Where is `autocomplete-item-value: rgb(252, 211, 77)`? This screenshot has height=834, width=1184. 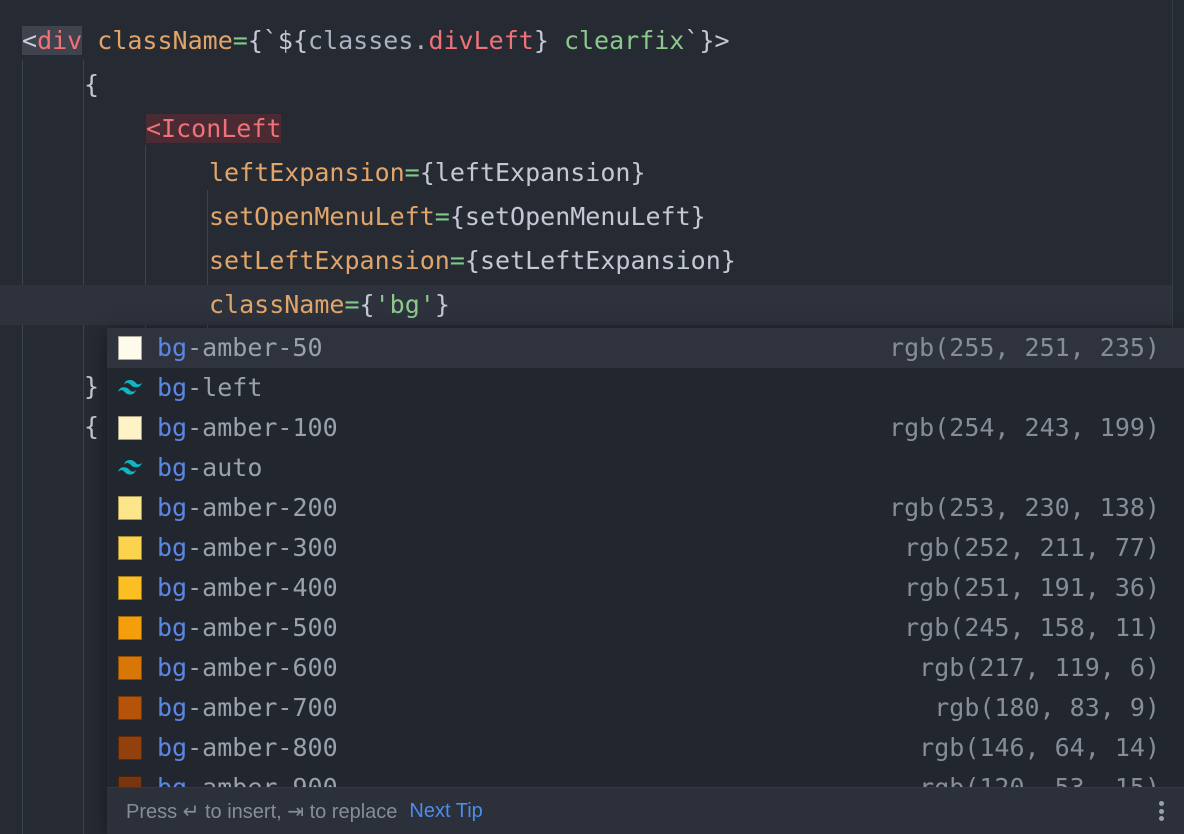
autocomplete-item-value: rgb(252, 211, 77) is located at coordinates (1032, 547).